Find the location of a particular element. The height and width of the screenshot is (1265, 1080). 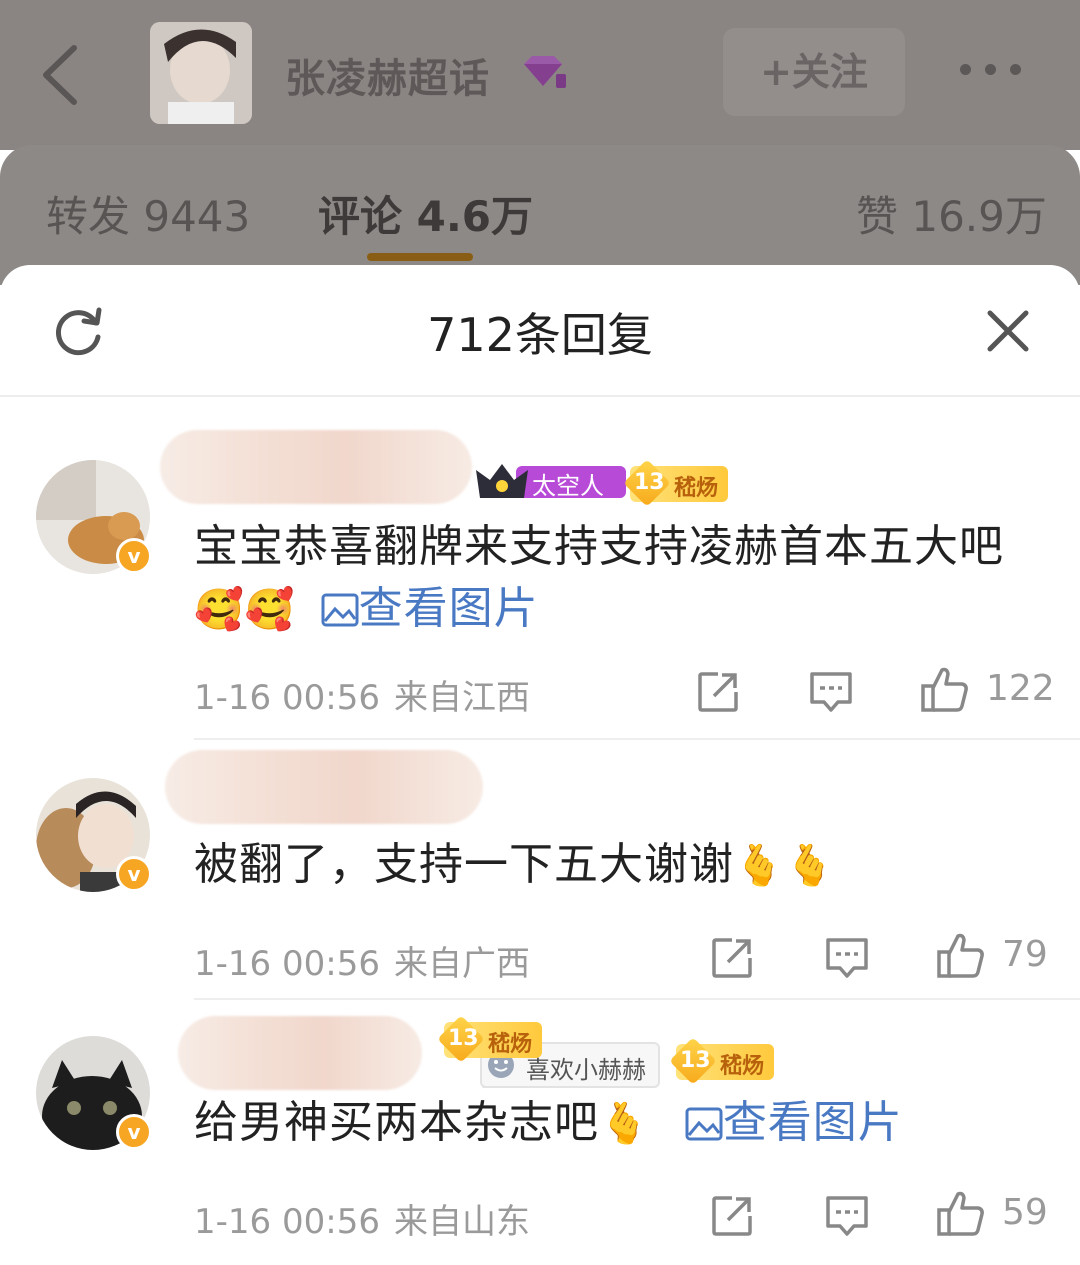

super-topic-diamond-icon is located at coordinates (545, 72).